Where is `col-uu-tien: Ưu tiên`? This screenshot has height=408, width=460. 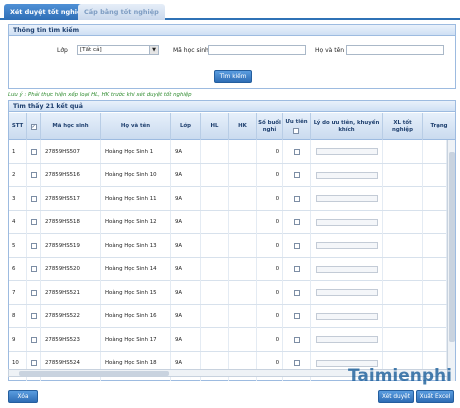 col-uu-tien: Ưu tiên is located at coordinates (297, 126).